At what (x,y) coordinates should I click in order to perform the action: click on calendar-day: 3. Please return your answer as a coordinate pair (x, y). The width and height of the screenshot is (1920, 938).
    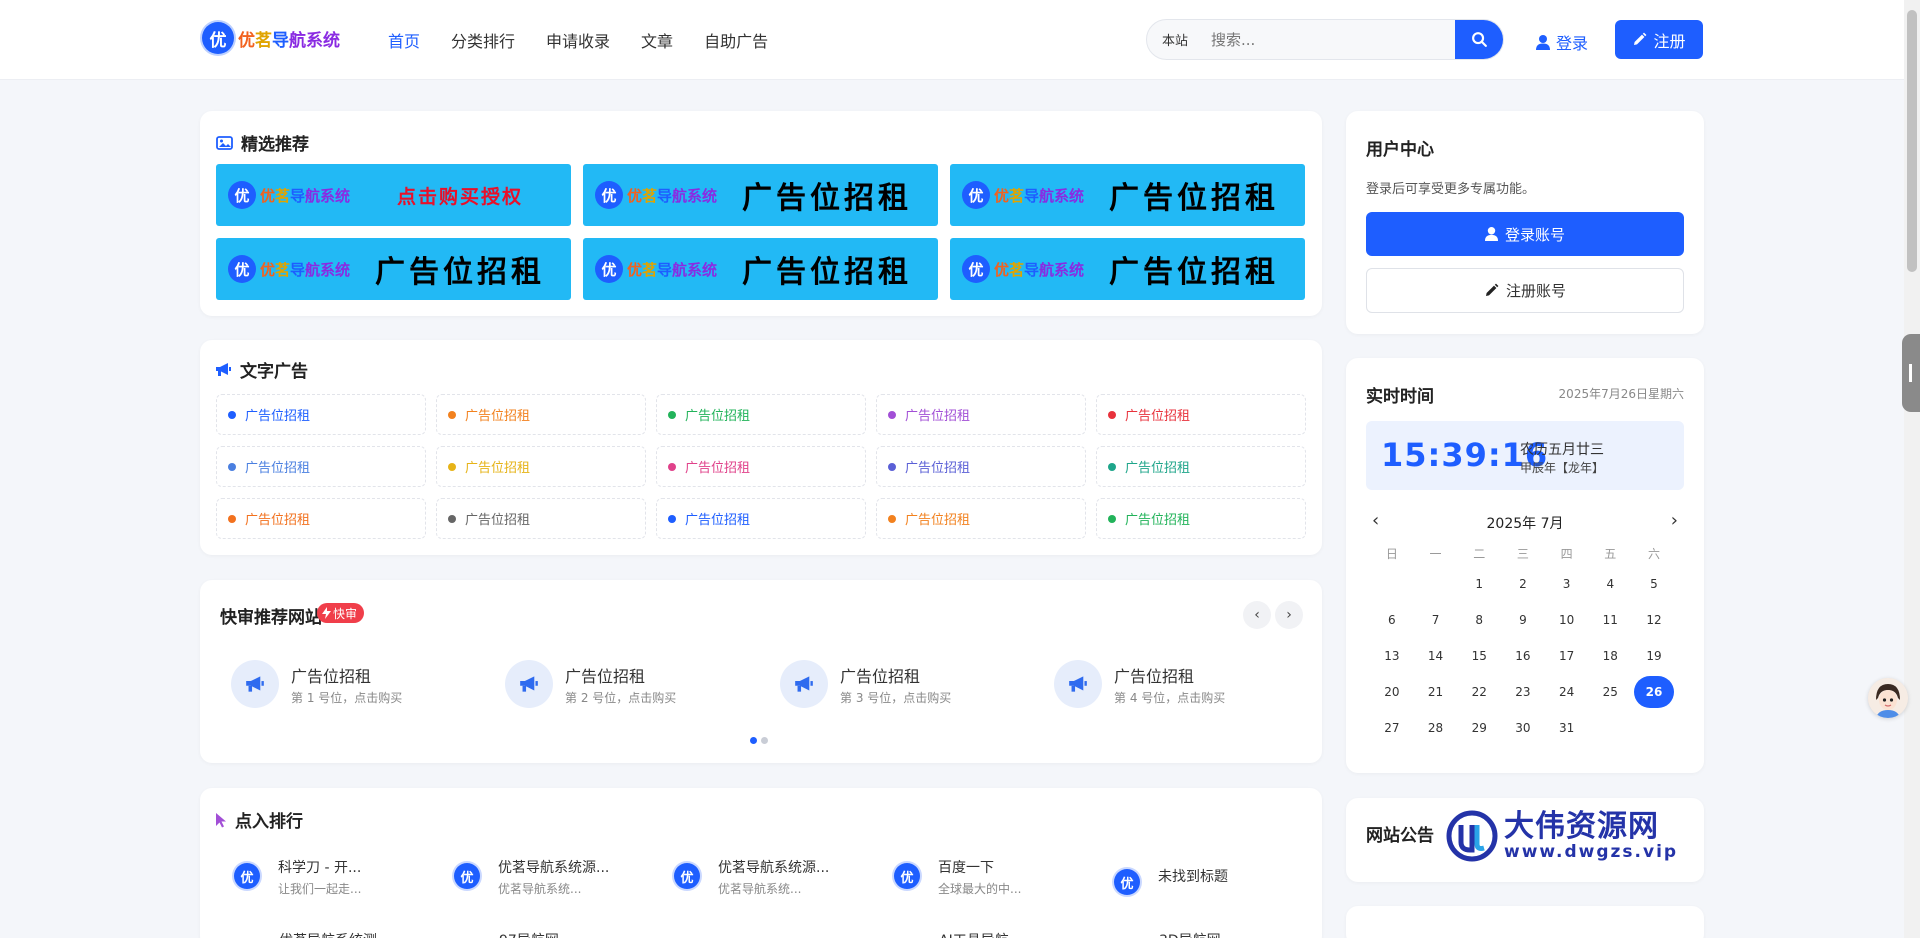
    Looking at the image, I should click on (1567, 584).